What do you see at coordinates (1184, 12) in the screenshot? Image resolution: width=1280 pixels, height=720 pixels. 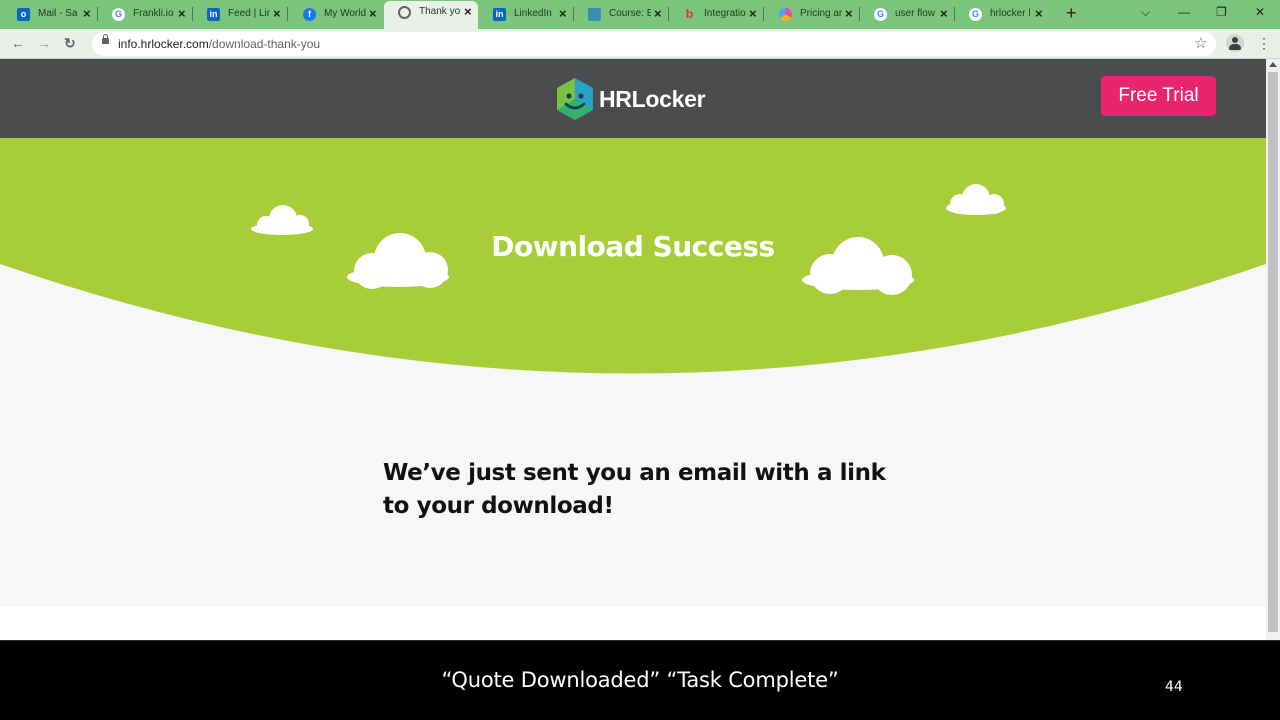 I see `minimize-button: —` at bounding box center [1184, 12].